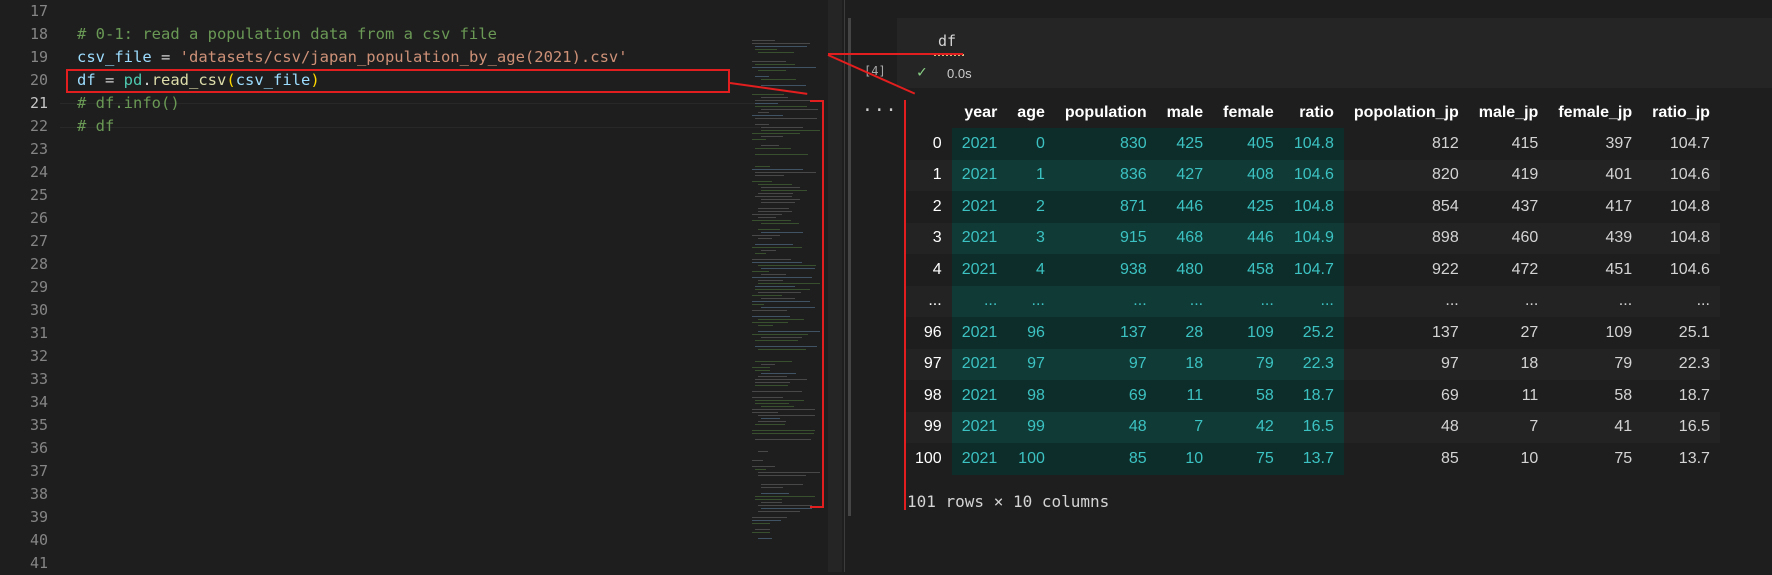 The width and height of the screenshot is (1772, 575). Describe the element at coordinates (1334, 53) in the screenshot. I see `cell-input-area` at that location.